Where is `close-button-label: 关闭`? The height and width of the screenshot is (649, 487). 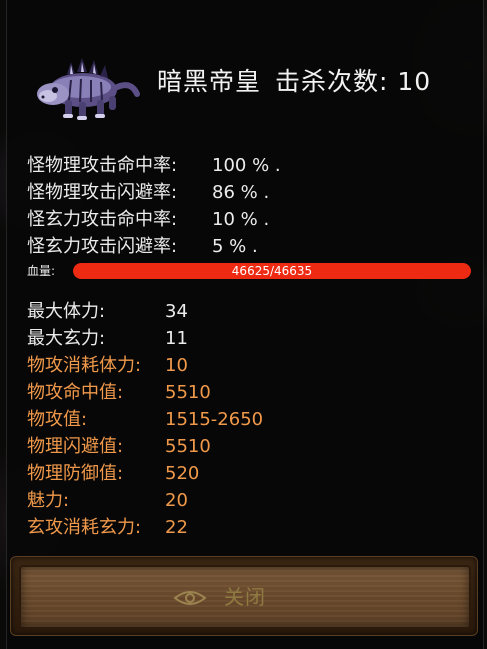 close-button-label: 关闭 is located at coordinates (245, 597).